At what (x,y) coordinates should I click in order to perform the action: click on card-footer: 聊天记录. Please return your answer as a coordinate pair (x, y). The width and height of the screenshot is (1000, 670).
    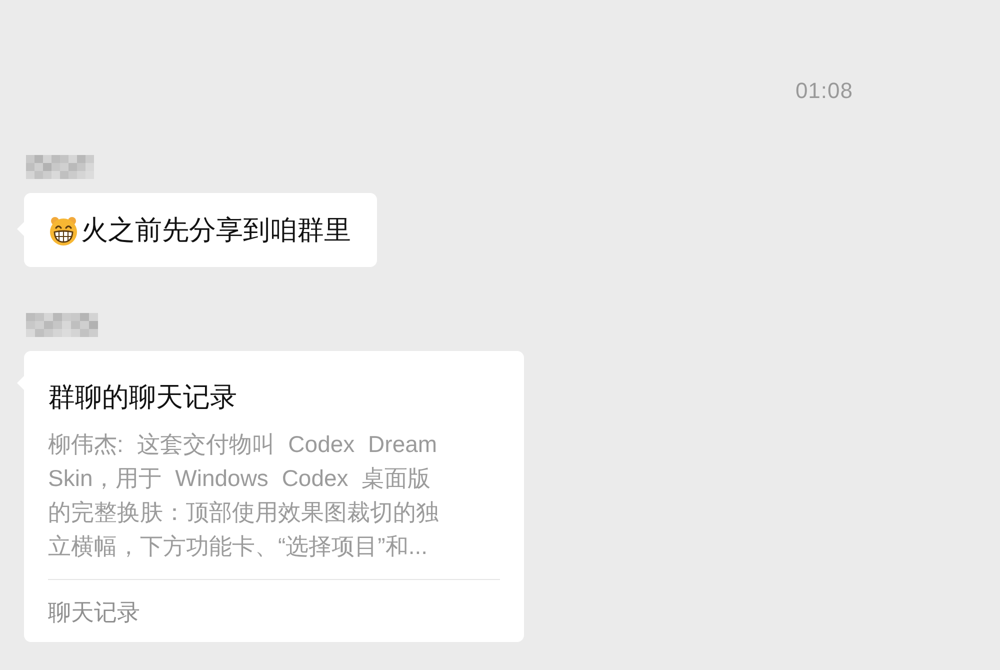
    Looking at the image, I should click on (274, 612).